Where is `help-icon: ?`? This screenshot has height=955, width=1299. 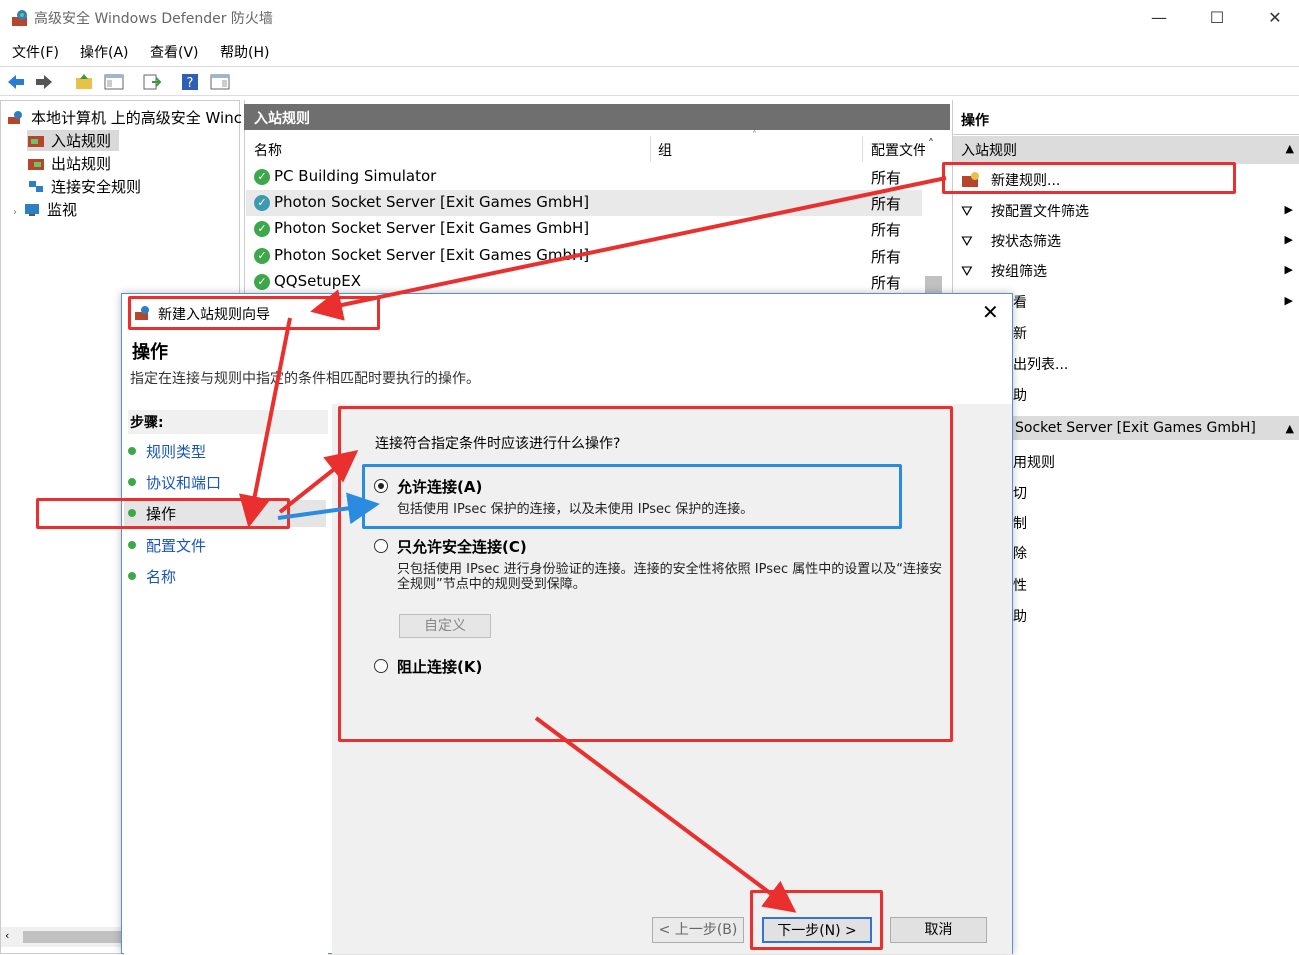
help-icon: ? is located at coordinates (190, 82).